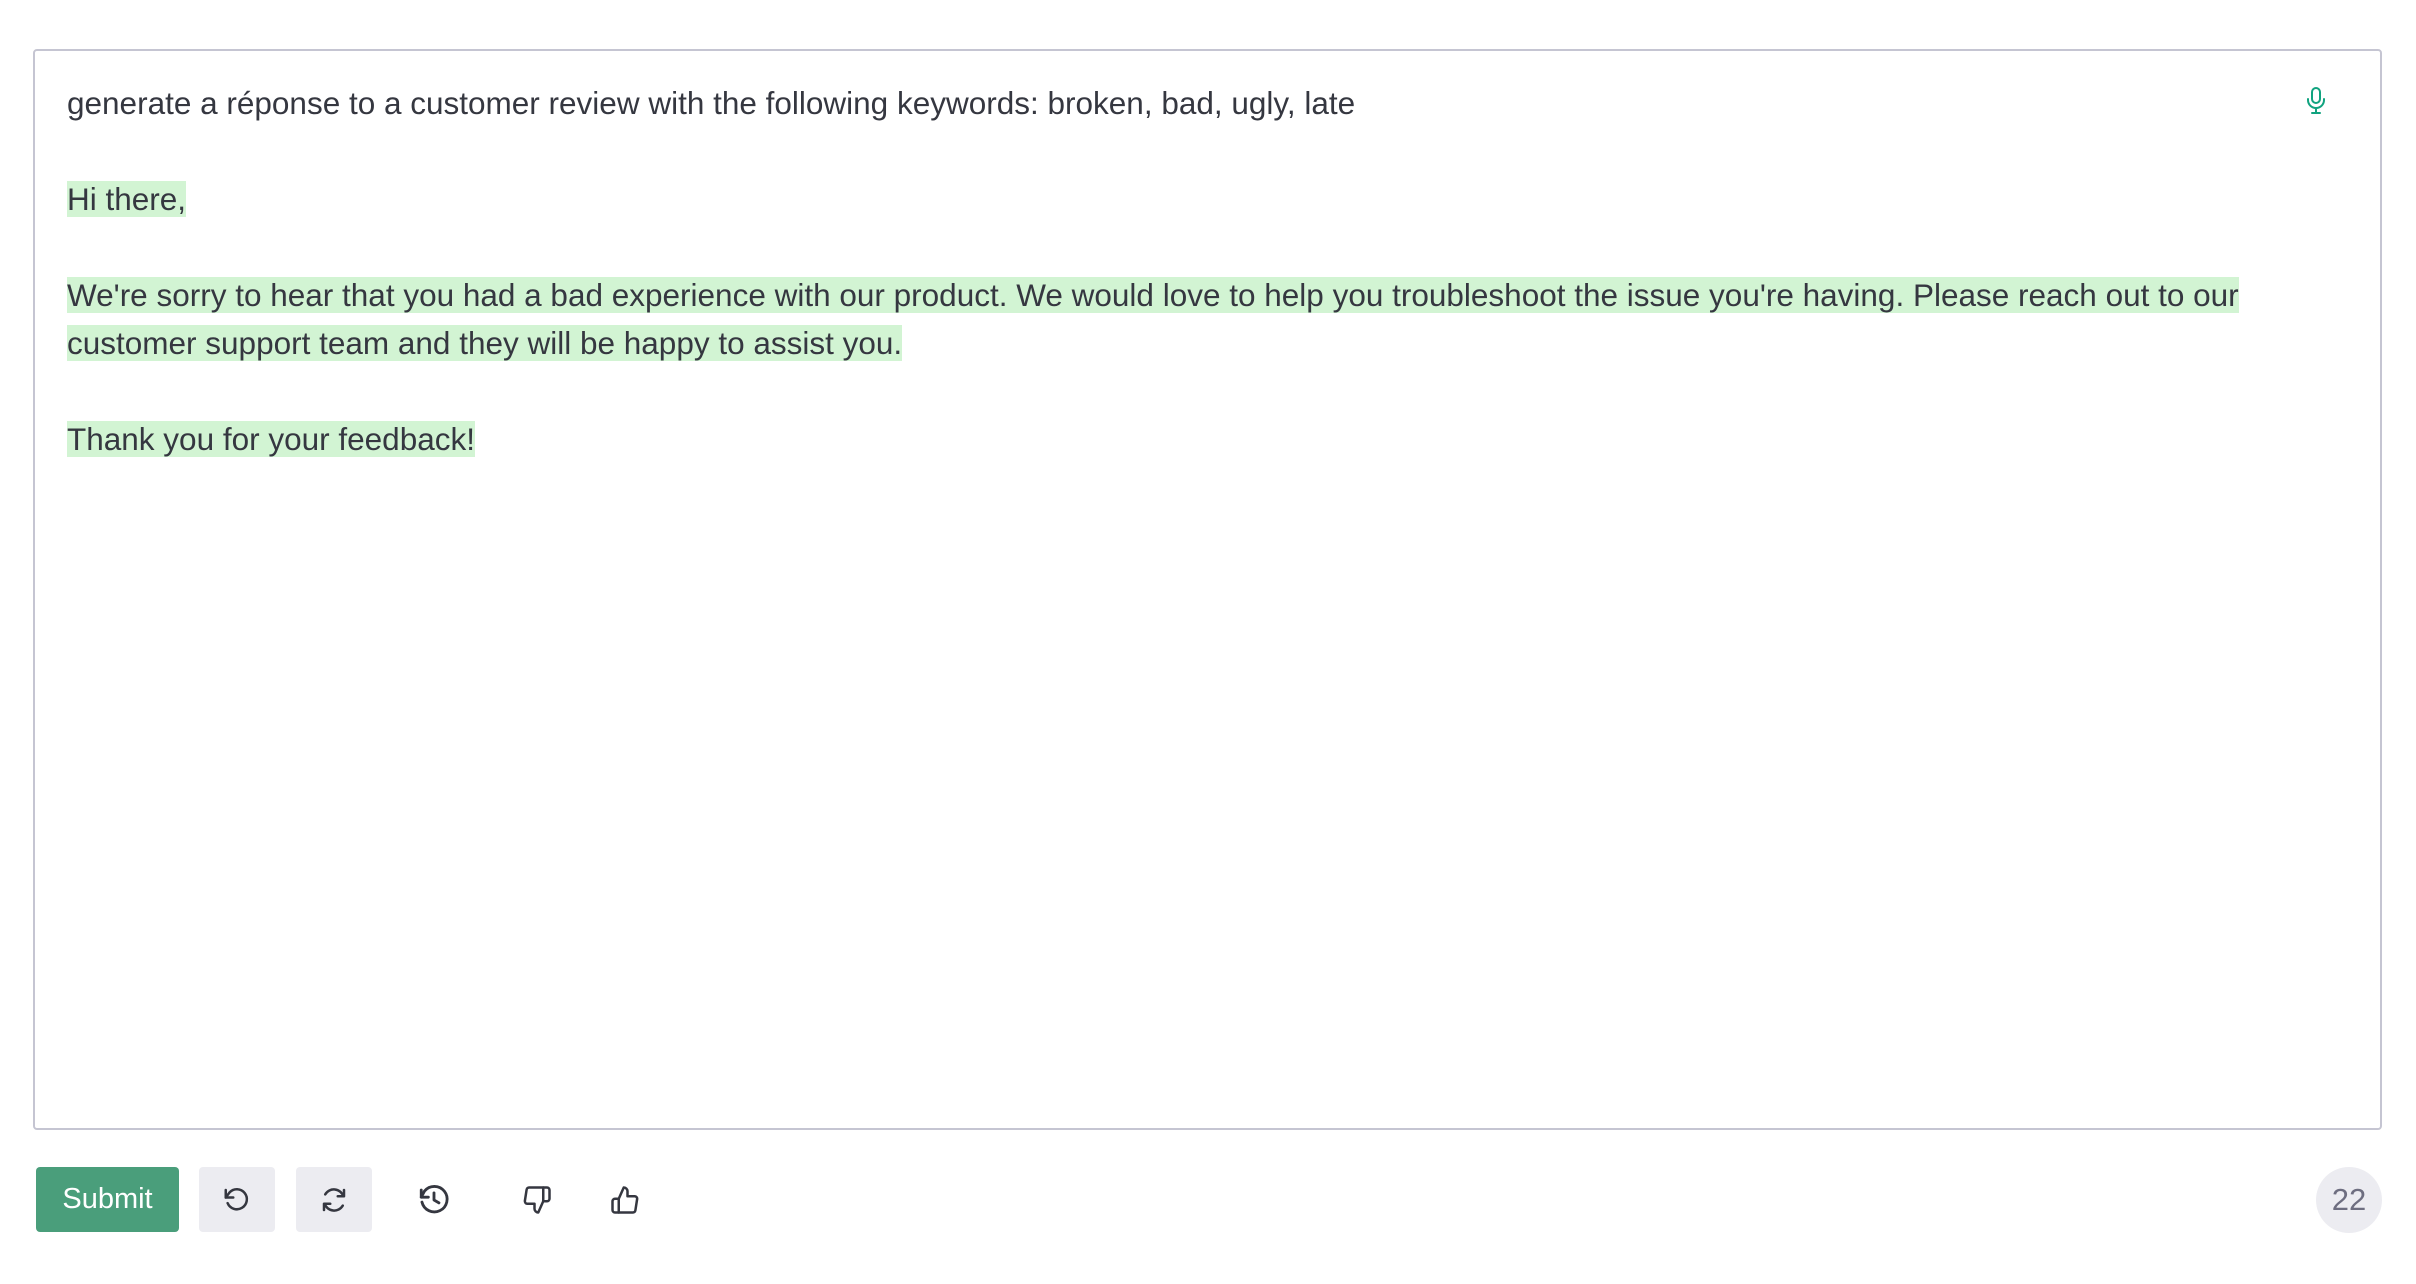 Image resolution: width=2416 pixels, height=1284 pixels. What do you see at coordinates (107, 1199) in the screenshot?
I see `submit-button: Submit` at bounding box center [107, 1199].